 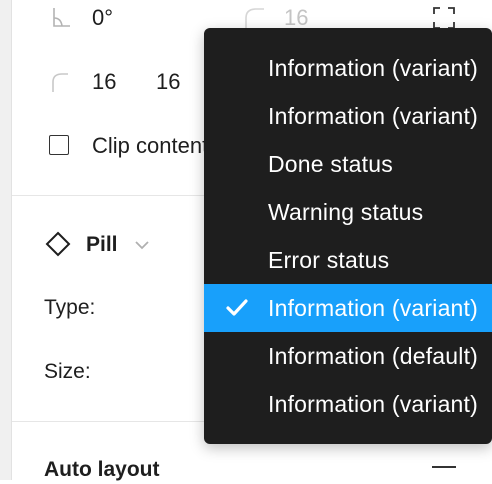 I want to click on rotation-angle-icon, so click(x=61, y=17).